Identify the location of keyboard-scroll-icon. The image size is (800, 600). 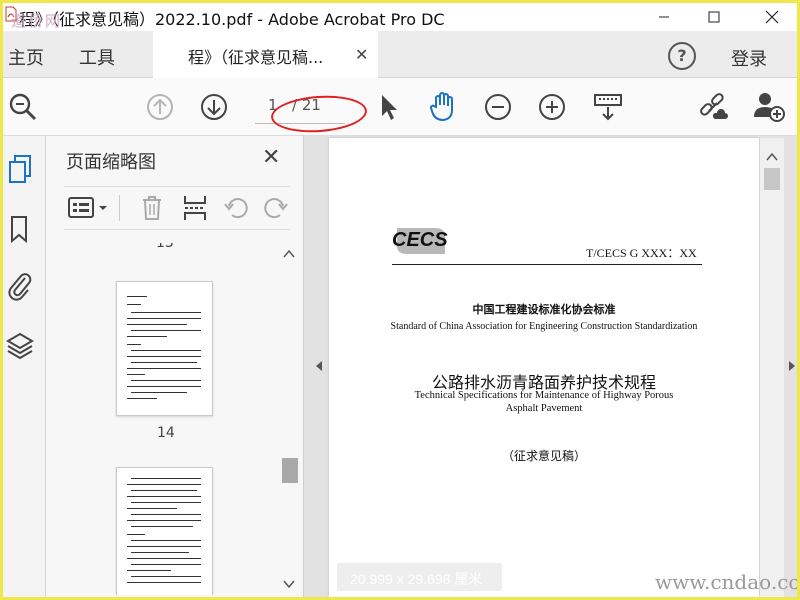
(608, 107).